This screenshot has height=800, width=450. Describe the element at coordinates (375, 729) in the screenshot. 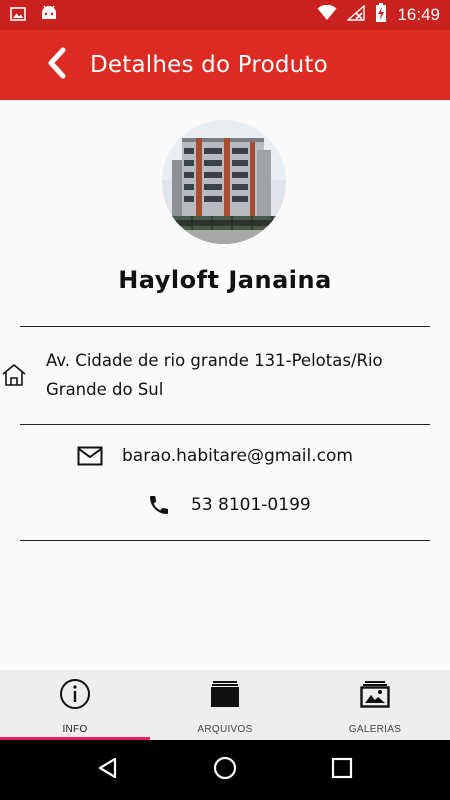

I see `tab-label: GALERIAS` at that location.